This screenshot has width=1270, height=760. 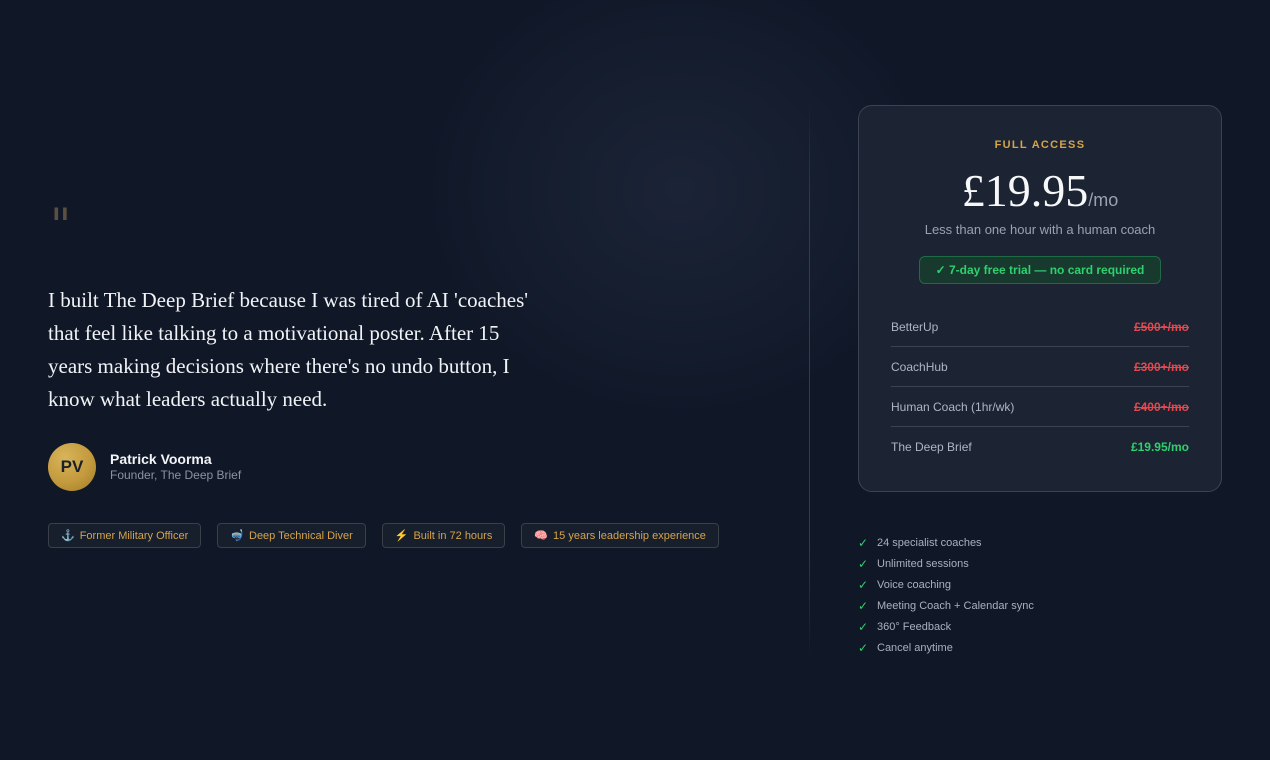 I want to click on feature-label: Cancel anytime, so click(x=915, y=647).